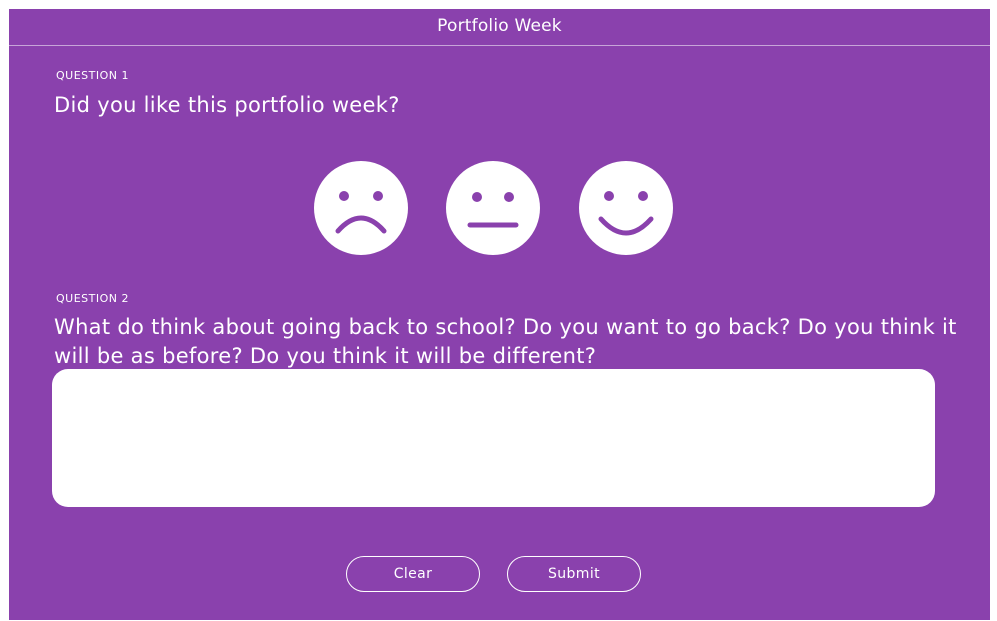 The height and width of the screenshot is (621, 997). I want to click on clear-button: Clear, so click(413, 574).